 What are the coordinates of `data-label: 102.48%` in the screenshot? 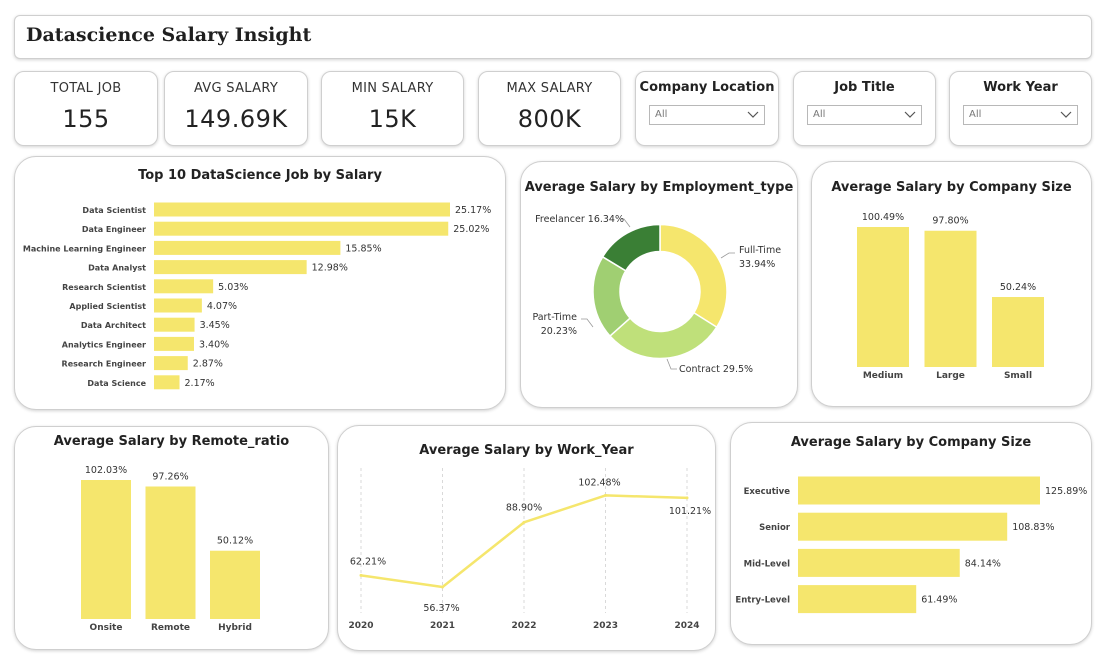 It's located at (599, 482).